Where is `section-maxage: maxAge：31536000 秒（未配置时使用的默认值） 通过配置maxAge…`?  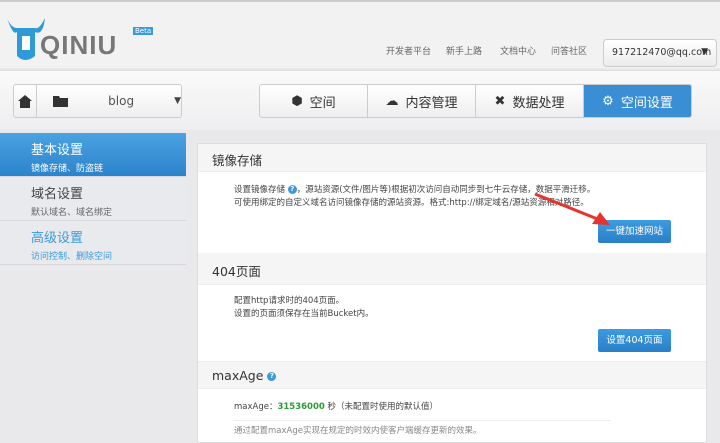 section-maxage: maxAge：31536000 秒（未配置时使用的默认值） 通过配置maxAge… is located at coordinates (452, 413).